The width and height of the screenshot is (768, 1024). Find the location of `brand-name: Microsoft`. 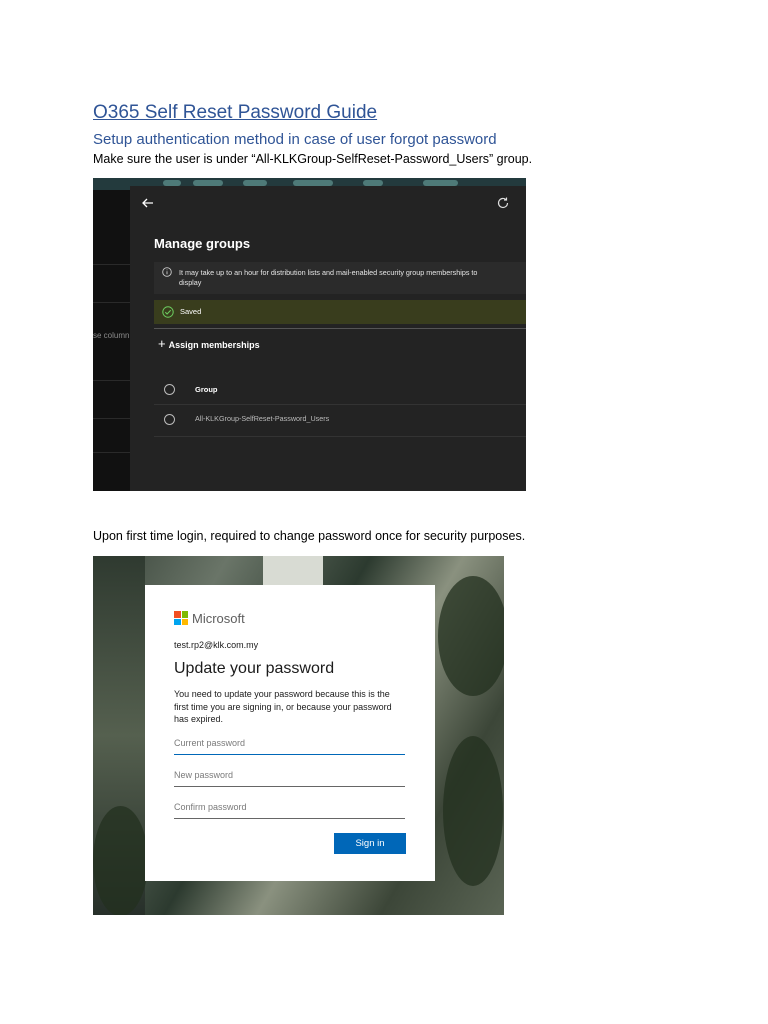

brand-name: Microsoft is located at coordinates (218, 618).